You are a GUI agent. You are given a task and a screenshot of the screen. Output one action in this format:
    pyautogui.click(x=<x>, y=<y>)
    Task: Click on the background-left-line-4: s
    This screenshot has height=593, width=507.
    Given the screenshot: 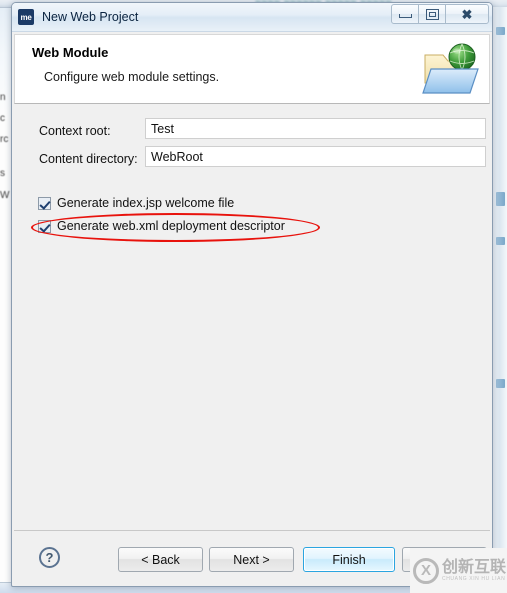 What is the action you would take?
    pyautogui.click(x=2, y=173)
    